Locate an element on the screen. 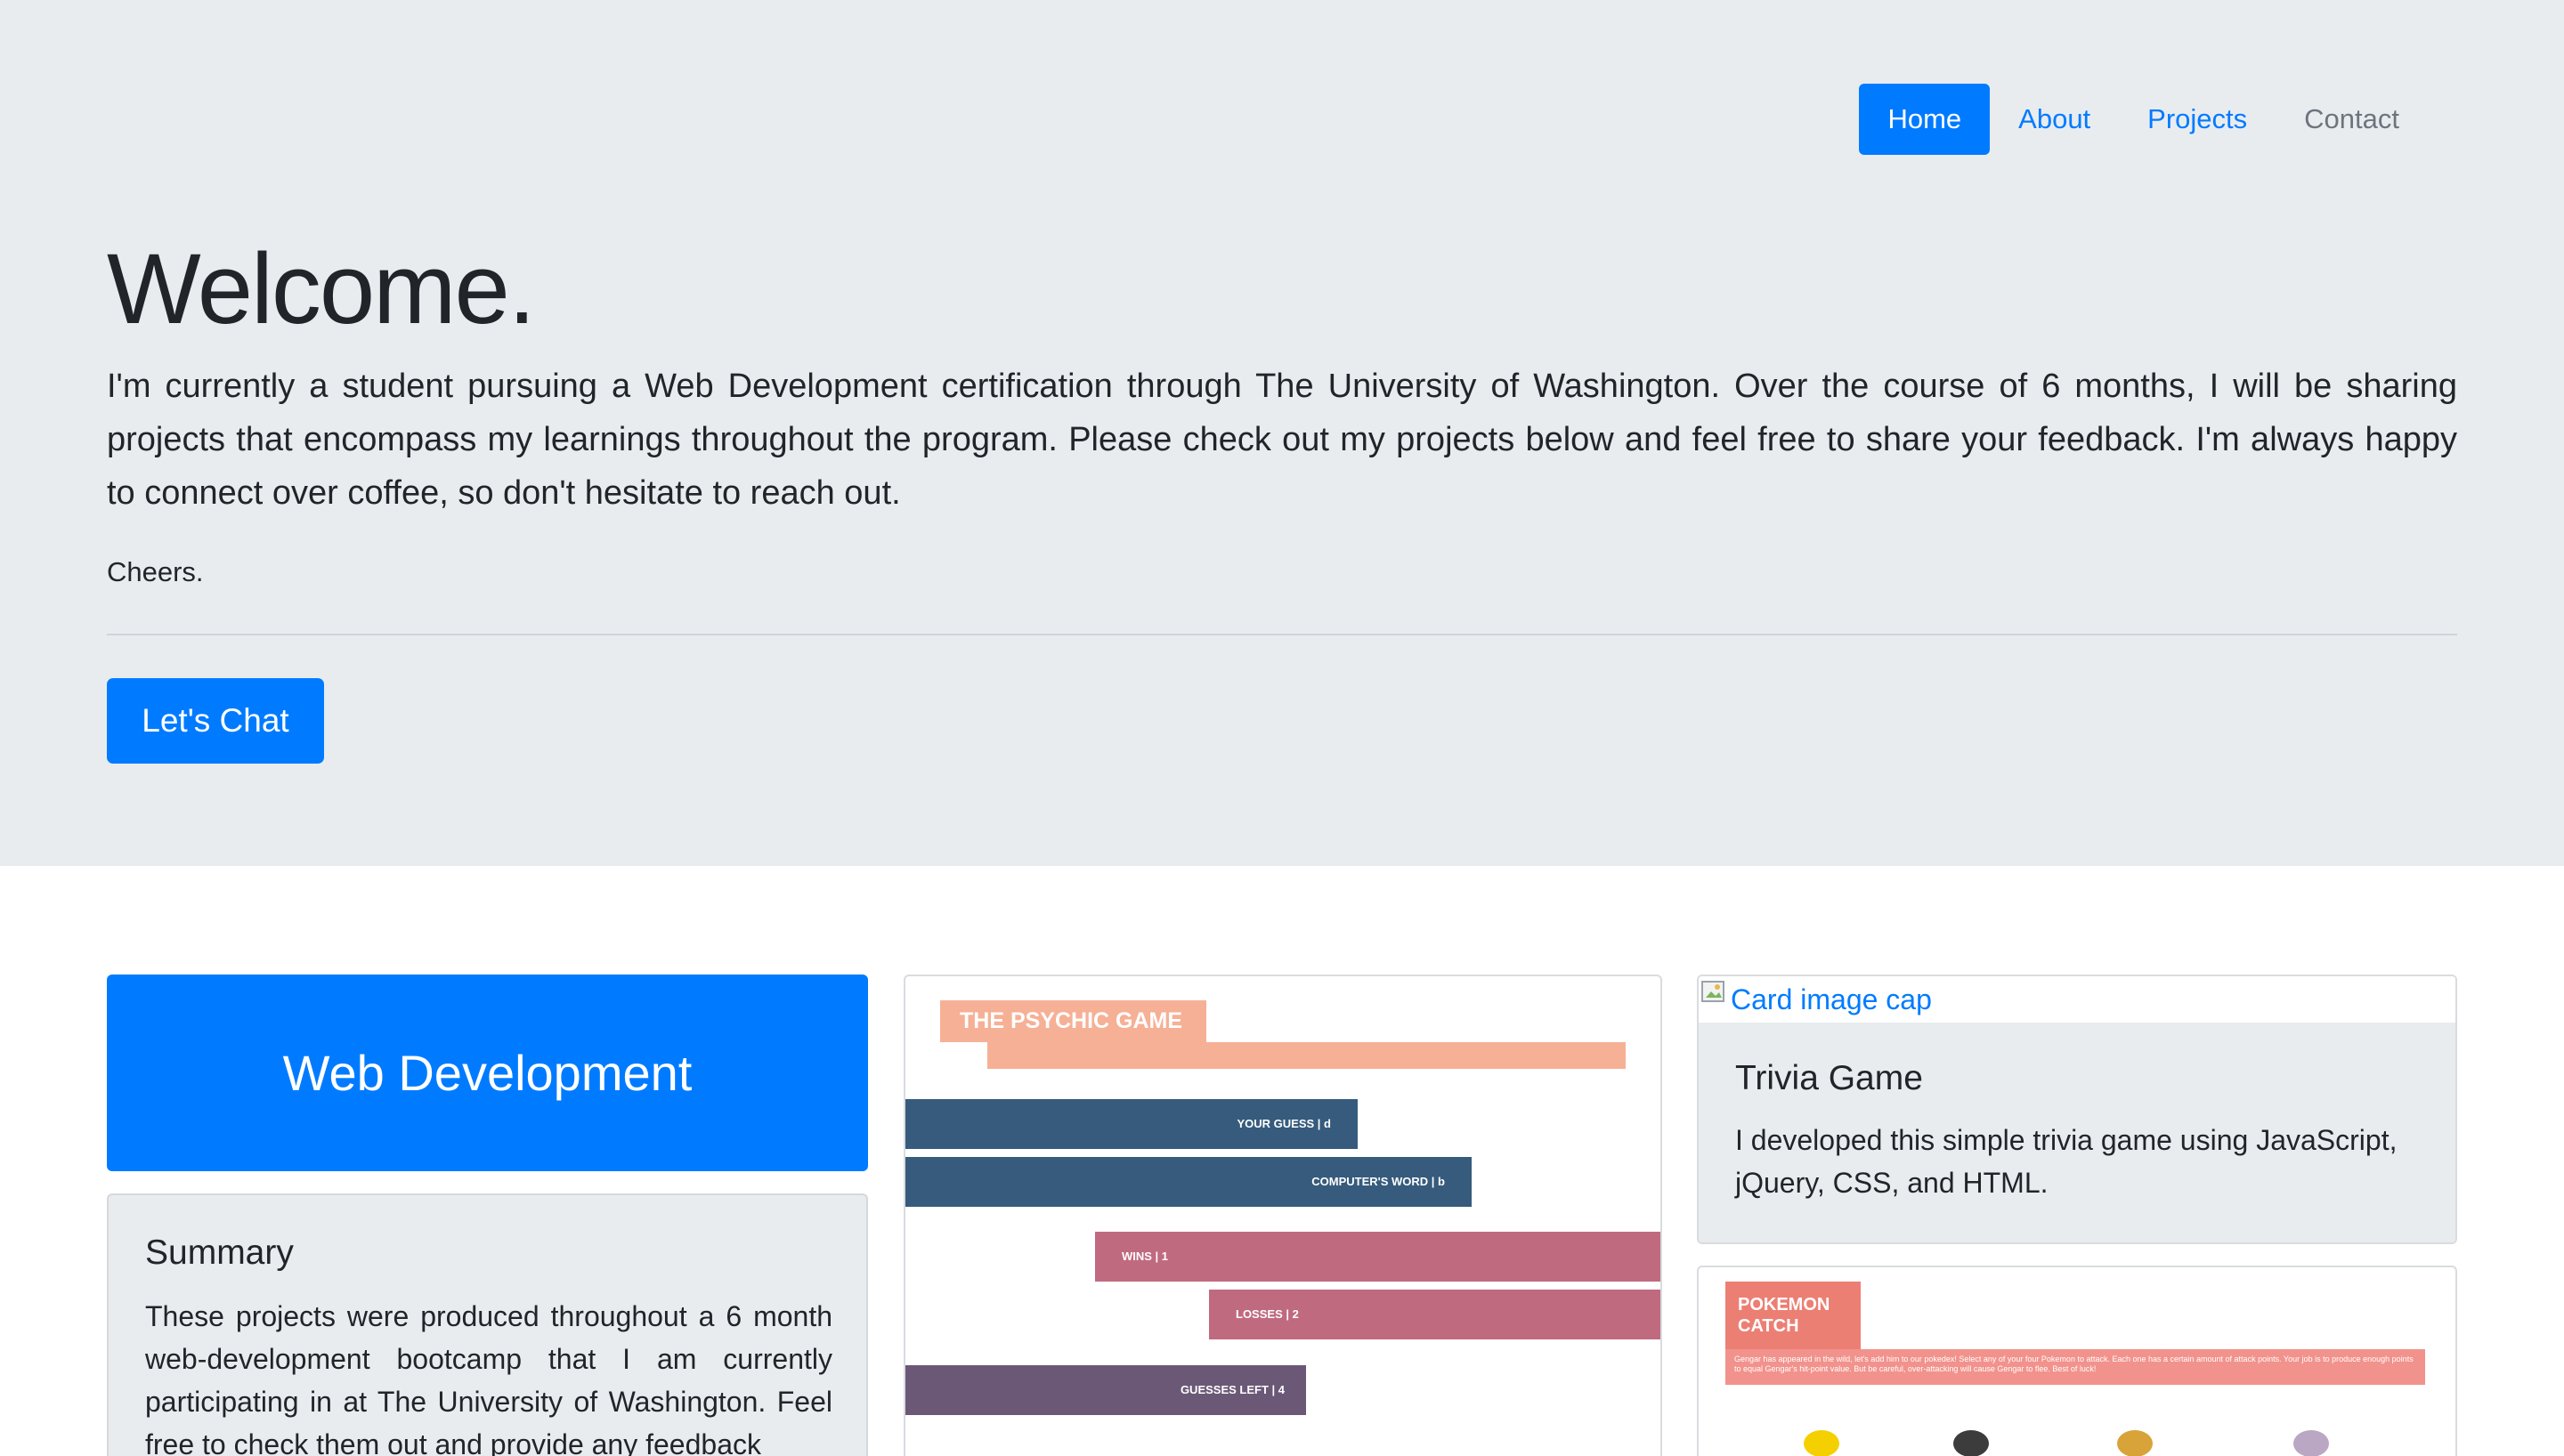 This screenshot has width=2564, height=1456. guesses-left-row: GUESSES LEFT | 4 is located at coordinates (1105, 1390).